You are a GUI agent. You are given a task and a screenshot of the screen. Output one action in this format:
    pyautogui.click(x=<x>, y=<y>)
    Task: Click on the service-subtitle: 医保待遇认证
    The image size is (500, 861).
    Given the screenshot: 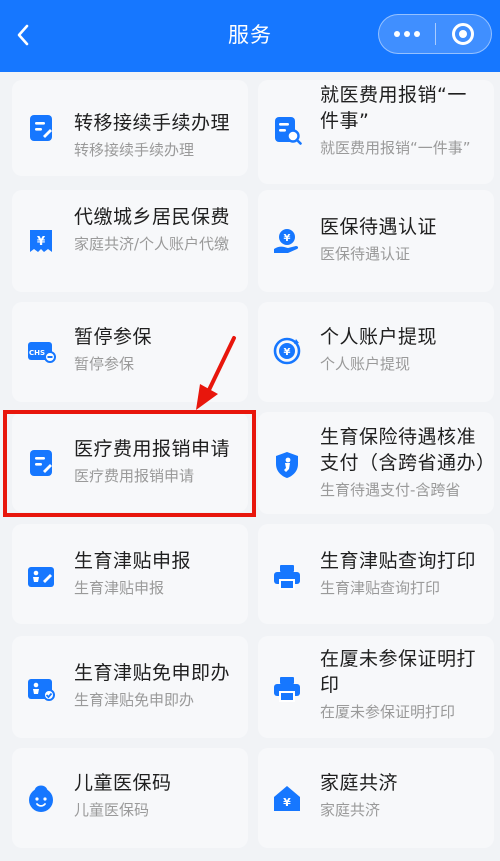 What is the action you would take?
    pyautogui.click(x=365, y=254)
    